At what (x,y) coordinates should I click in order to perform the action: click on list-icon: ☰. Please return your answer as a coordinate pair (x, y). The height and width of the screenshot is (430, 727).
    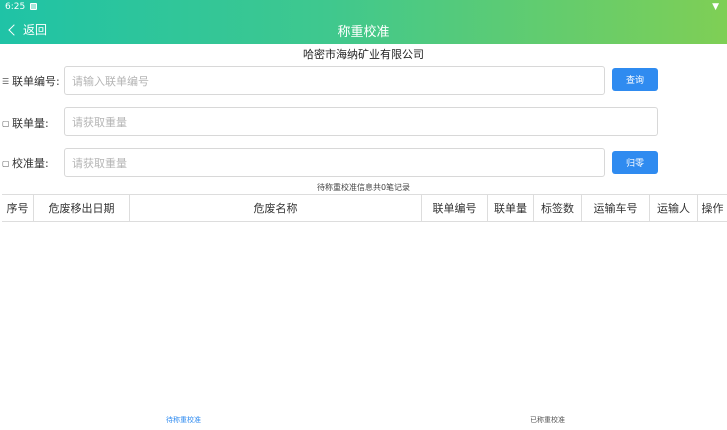
    Looking at the image, I should click on (6, 81).